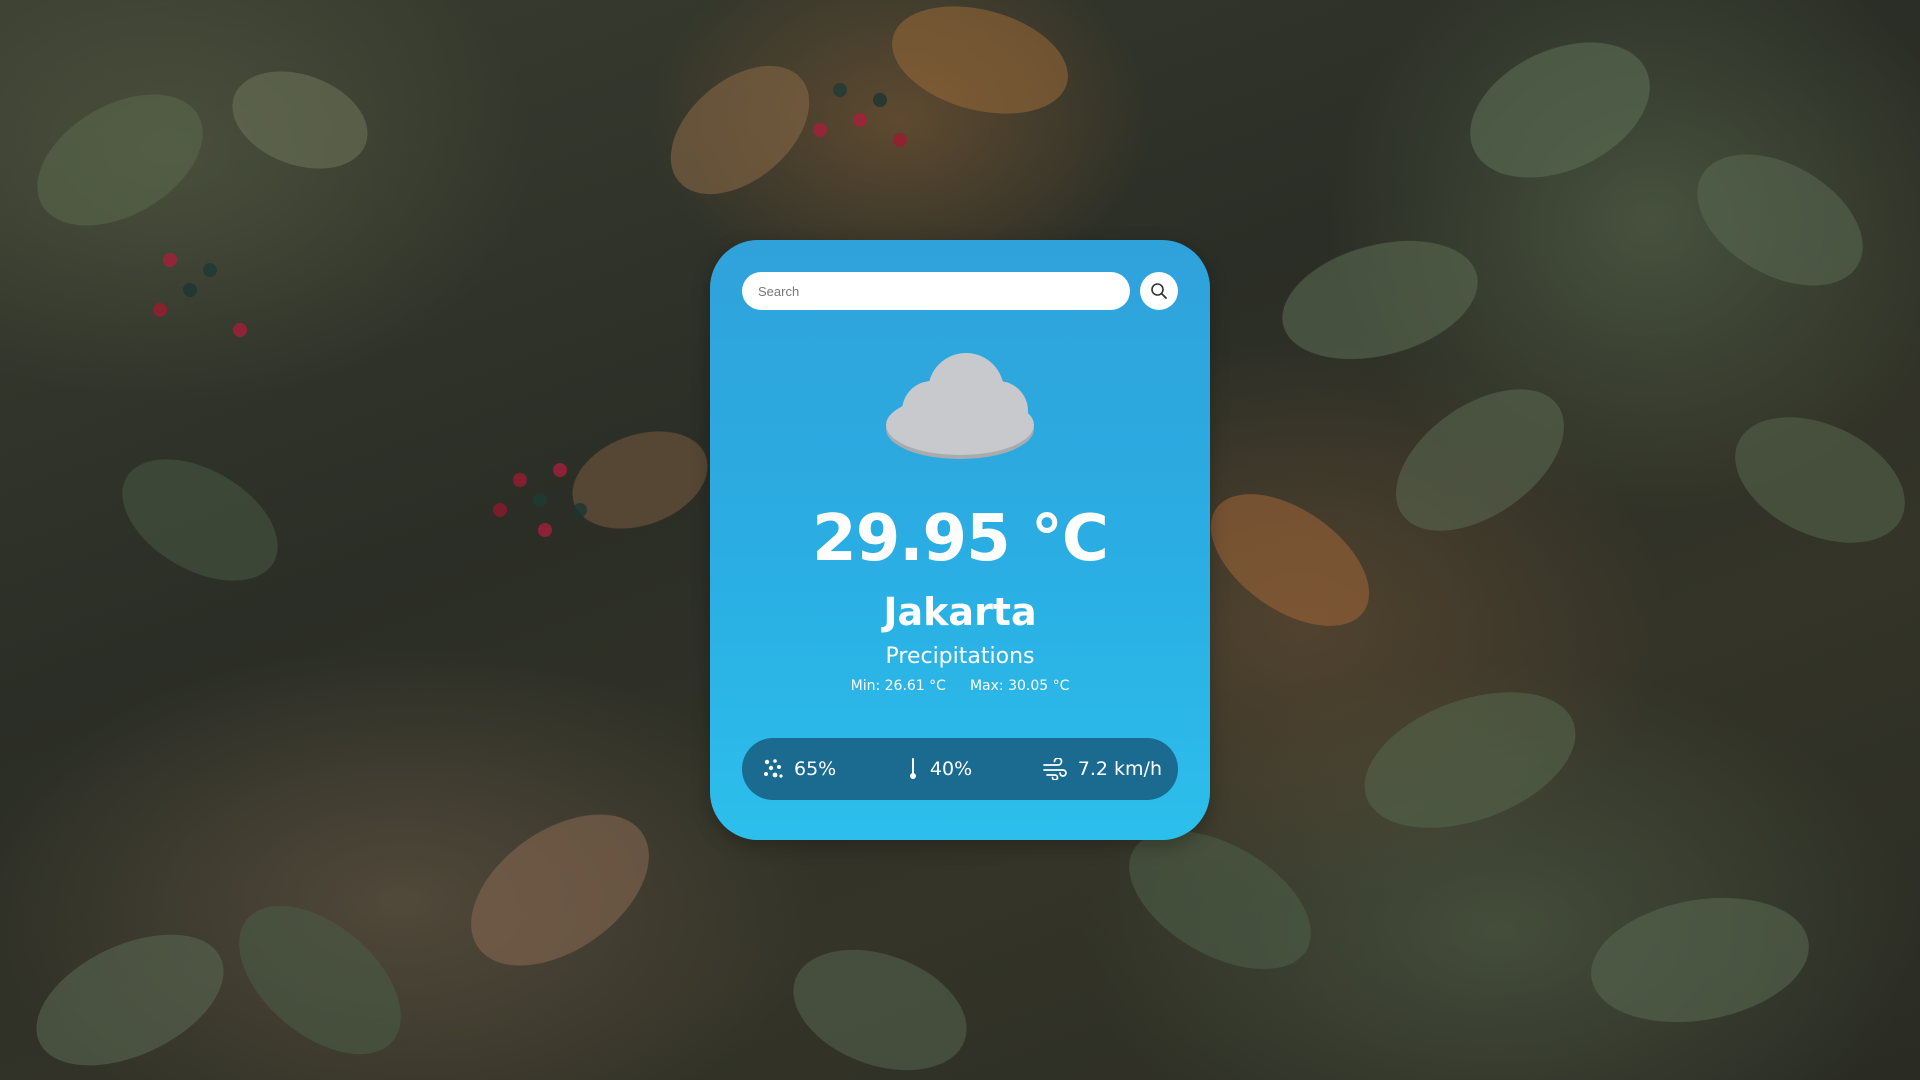  I want to click on search-icon, so click(1159, 291).